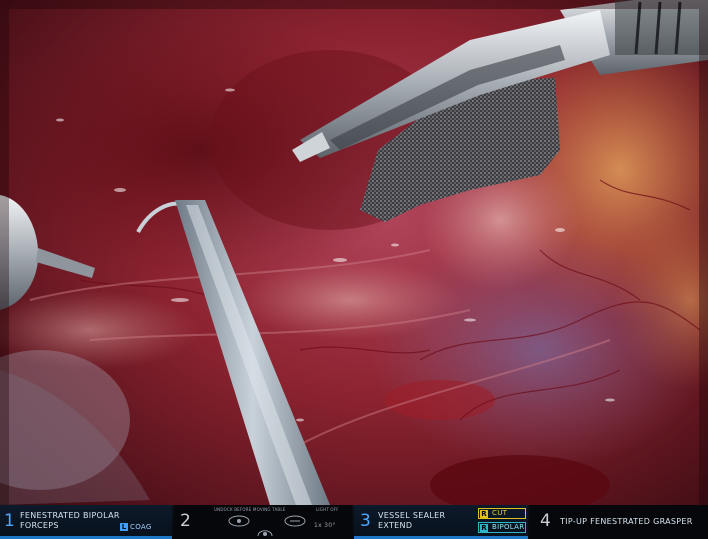 This screenshot has width=708, height=539. I want to click on arm-3-cut-label: CUT, so click(500, 513).